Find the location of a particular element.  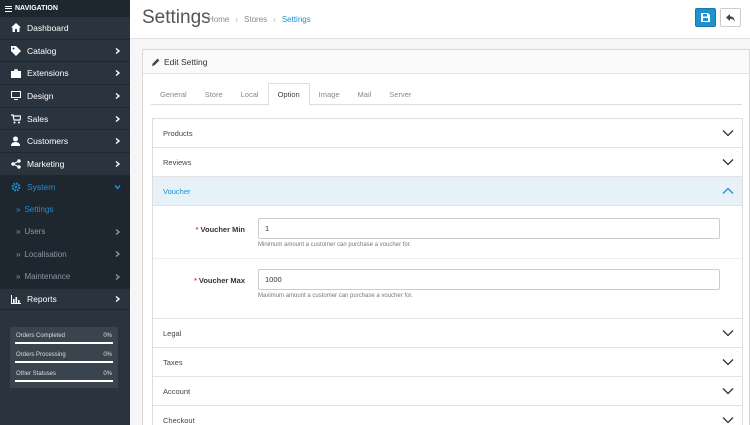

submenu-item-users: » Users is located at coordinates (65, 232).